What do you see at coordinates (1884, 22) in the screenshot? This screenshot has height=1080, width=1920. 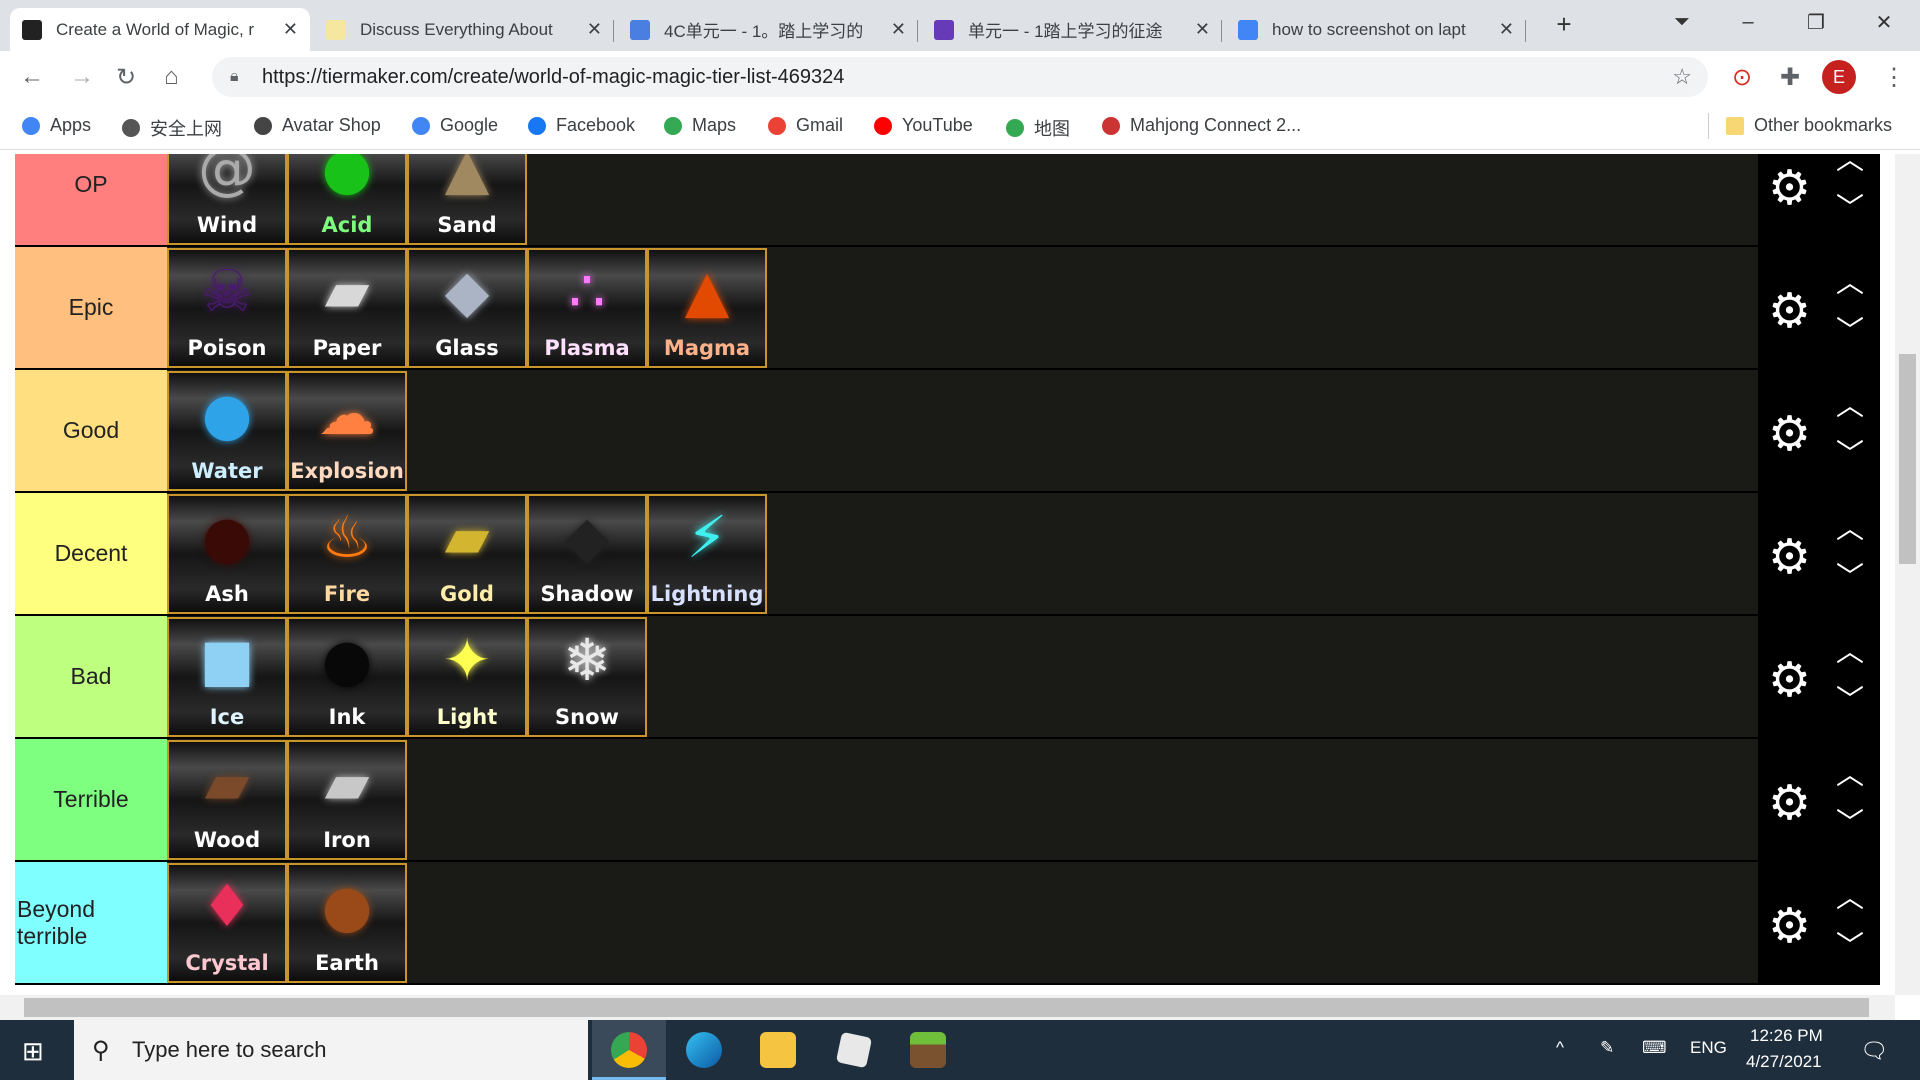 I see `close-window-button: ✕` at bounding box center [1884, 22].